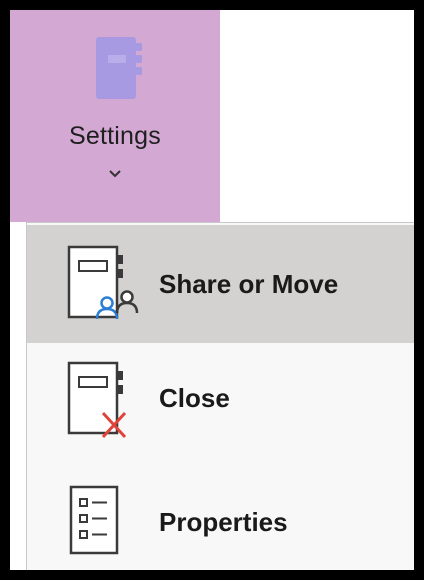  Describe the element at coordinates (119, 68) in the screenshot. I see `notebook-settings-icon` at that location.